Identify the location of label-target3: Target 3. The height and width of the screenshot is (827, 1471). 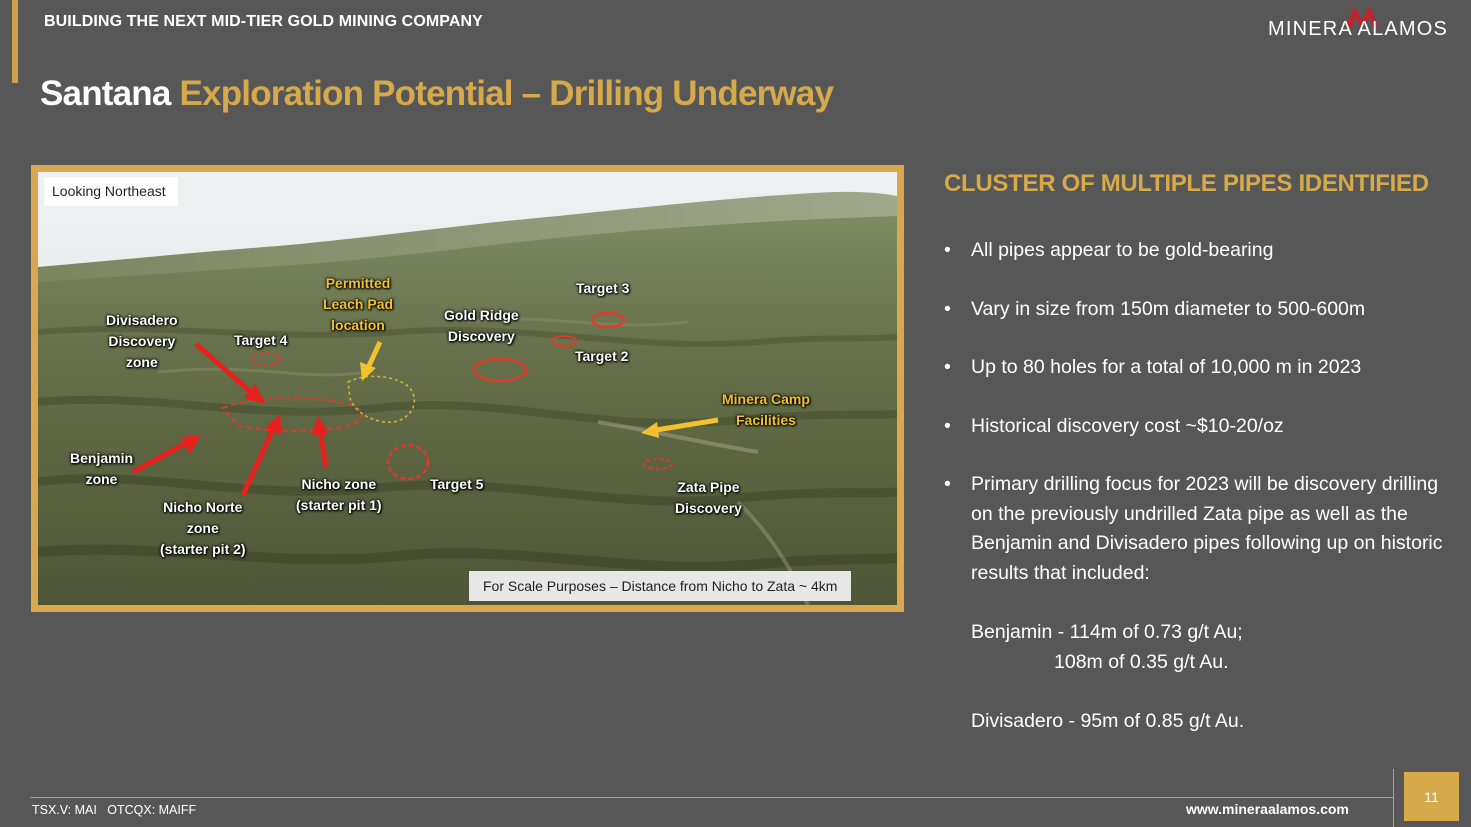
(603, 288).